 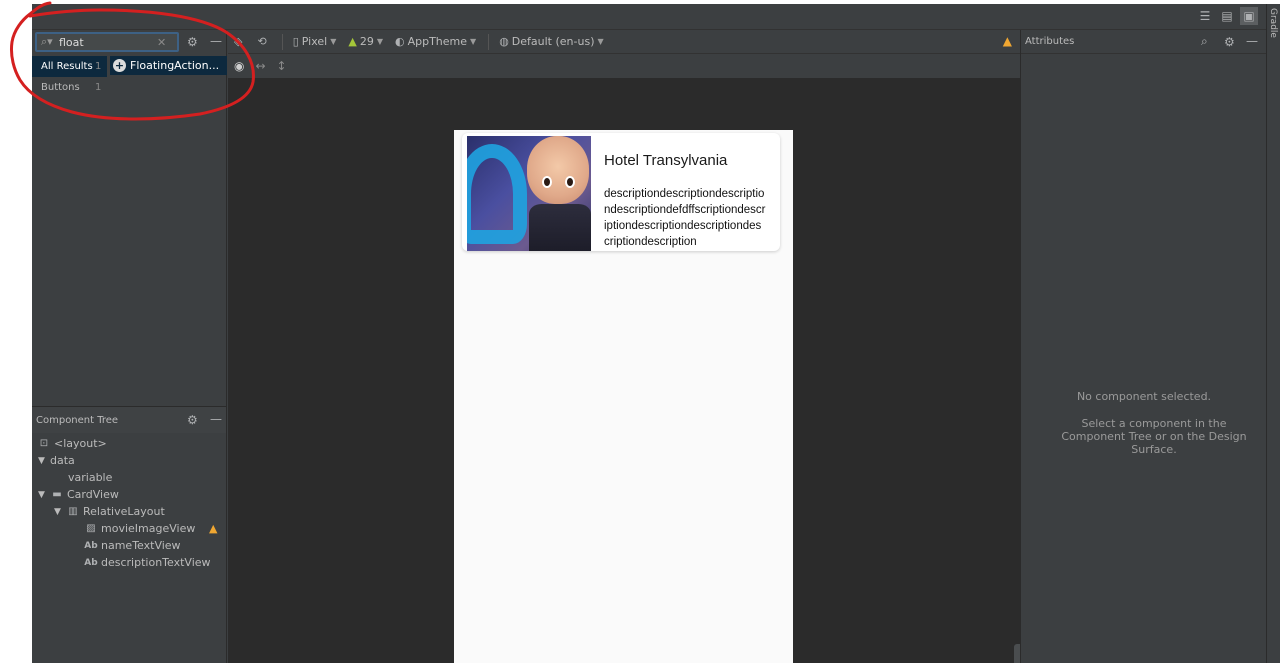 I want to click on tree-node-layout: ⊡ <layout>, so click(x=72, y=443).